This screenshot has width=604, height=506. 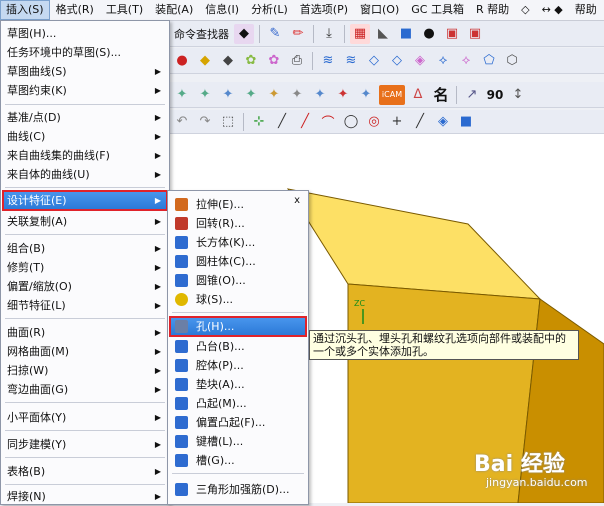 What do you see at coordinates (366, 95) in the screenshot?
I see `tool-i-icon: ✦` at bounding box center [366, 95].